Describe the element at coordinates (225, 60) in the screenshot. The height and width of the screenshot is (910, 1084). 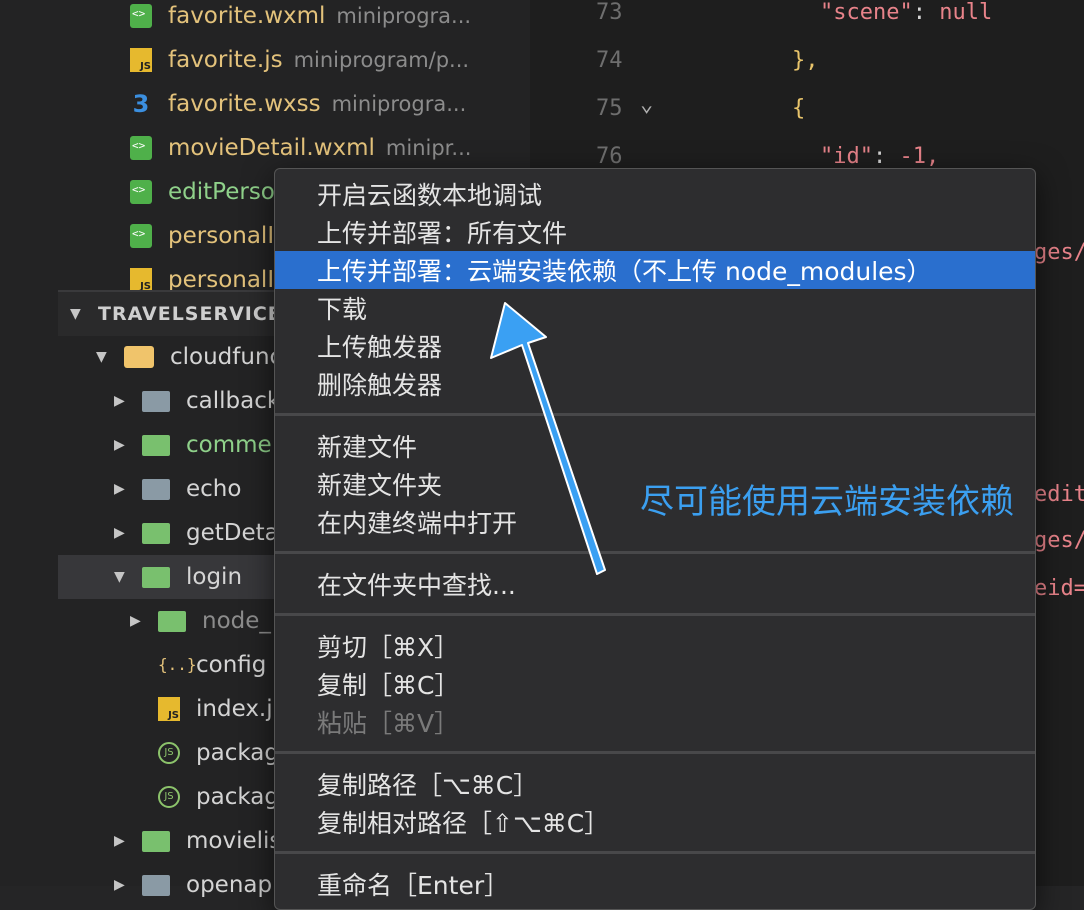
I see `file-name: favorite.js` at that location.